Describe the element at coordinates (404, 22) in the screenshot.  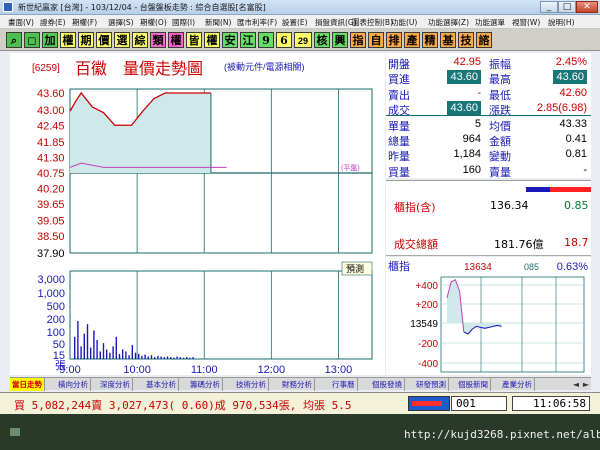
I see `menu-item: 功能(U)` at that location.